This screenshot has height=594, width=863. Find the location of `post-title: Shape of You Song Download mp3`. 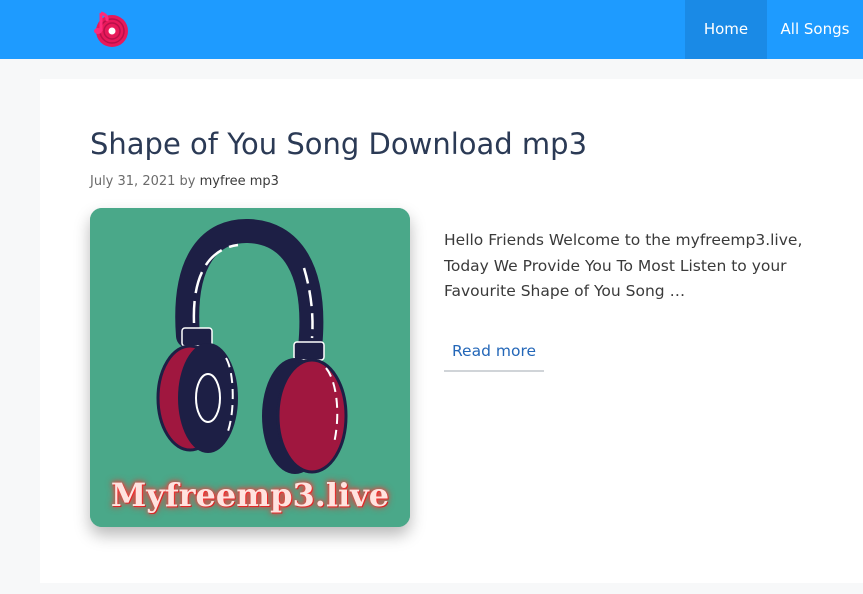

post-title: Shape of You Song Download mp3 is located at coordinates (338, 144).